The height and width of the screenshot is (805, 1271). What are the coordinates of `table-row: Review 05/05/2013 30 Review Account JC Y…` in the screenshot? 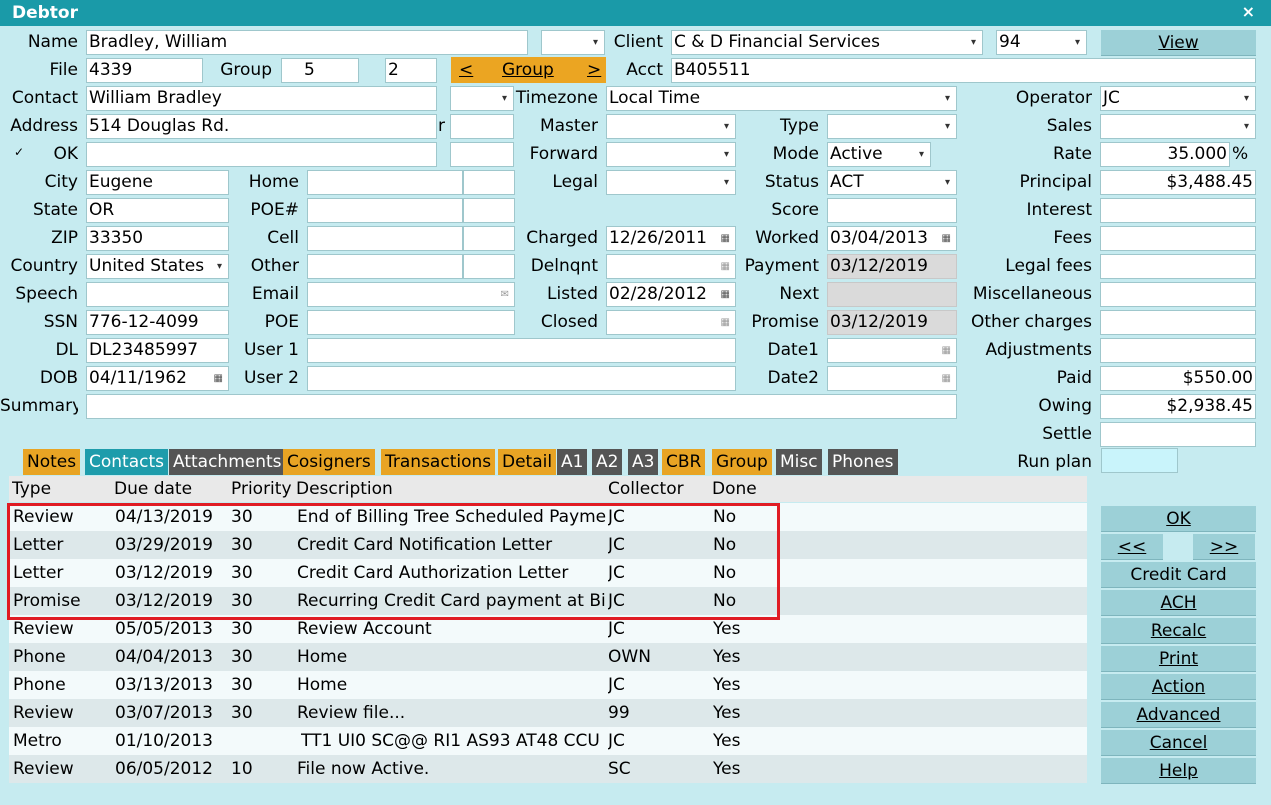 It's located at (548, 629).